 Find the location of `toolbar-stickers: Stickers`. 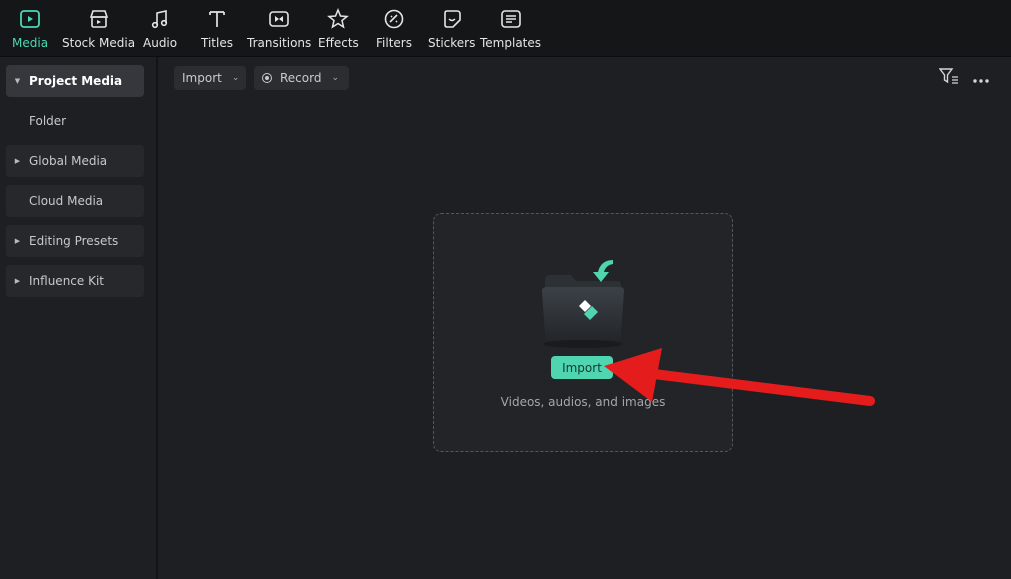

toolbar-stickers: Stickers is located at coordinates (451, 29).